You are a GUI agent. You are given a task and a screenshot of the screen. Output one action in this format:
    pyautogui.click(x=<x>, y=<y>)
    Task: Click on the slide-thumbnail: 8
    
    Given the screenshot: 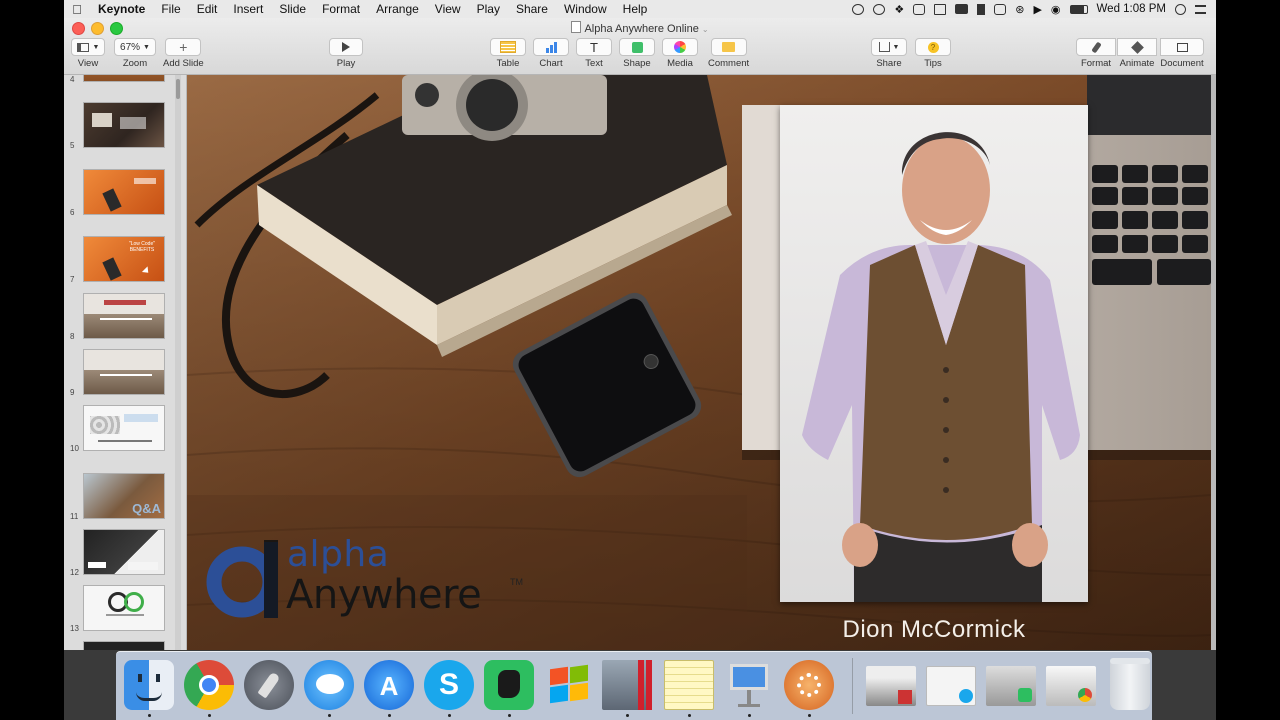 What is the action you would take?
    pyautogui.click(x=120, y=317)
    